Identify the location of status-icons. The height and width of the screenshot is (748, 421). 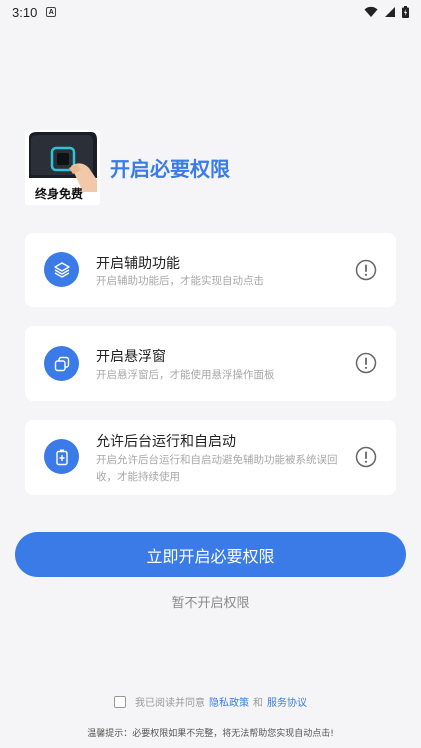
(386, 12).